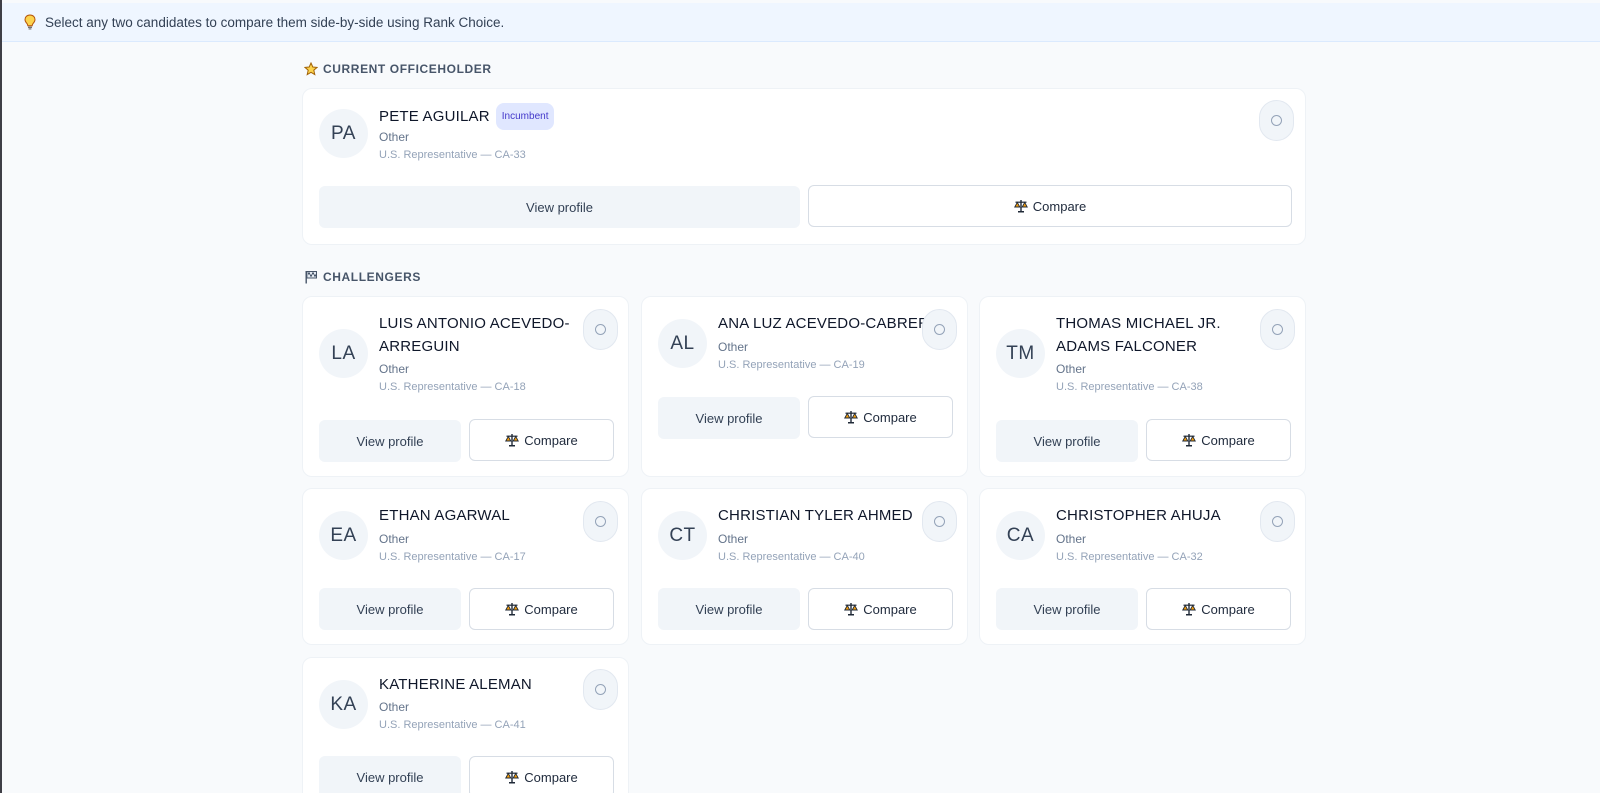  What do you see at coordinates (1129, 387) in the screenshot?
I see `candidate-office: U.S. Representative — CA-38` at bounding box center [1129, 387].